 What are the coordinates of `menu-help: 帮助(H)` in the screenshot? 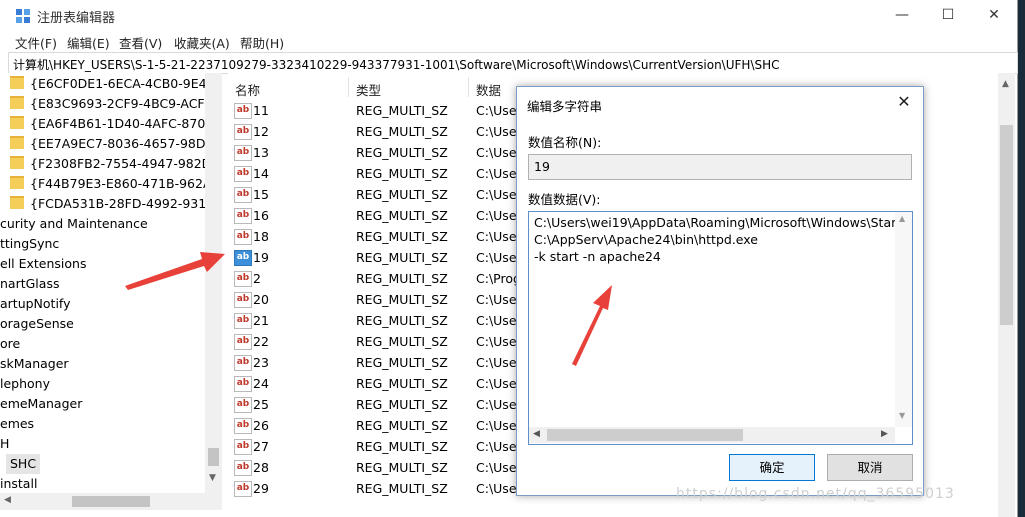 It's located at (262, 42).